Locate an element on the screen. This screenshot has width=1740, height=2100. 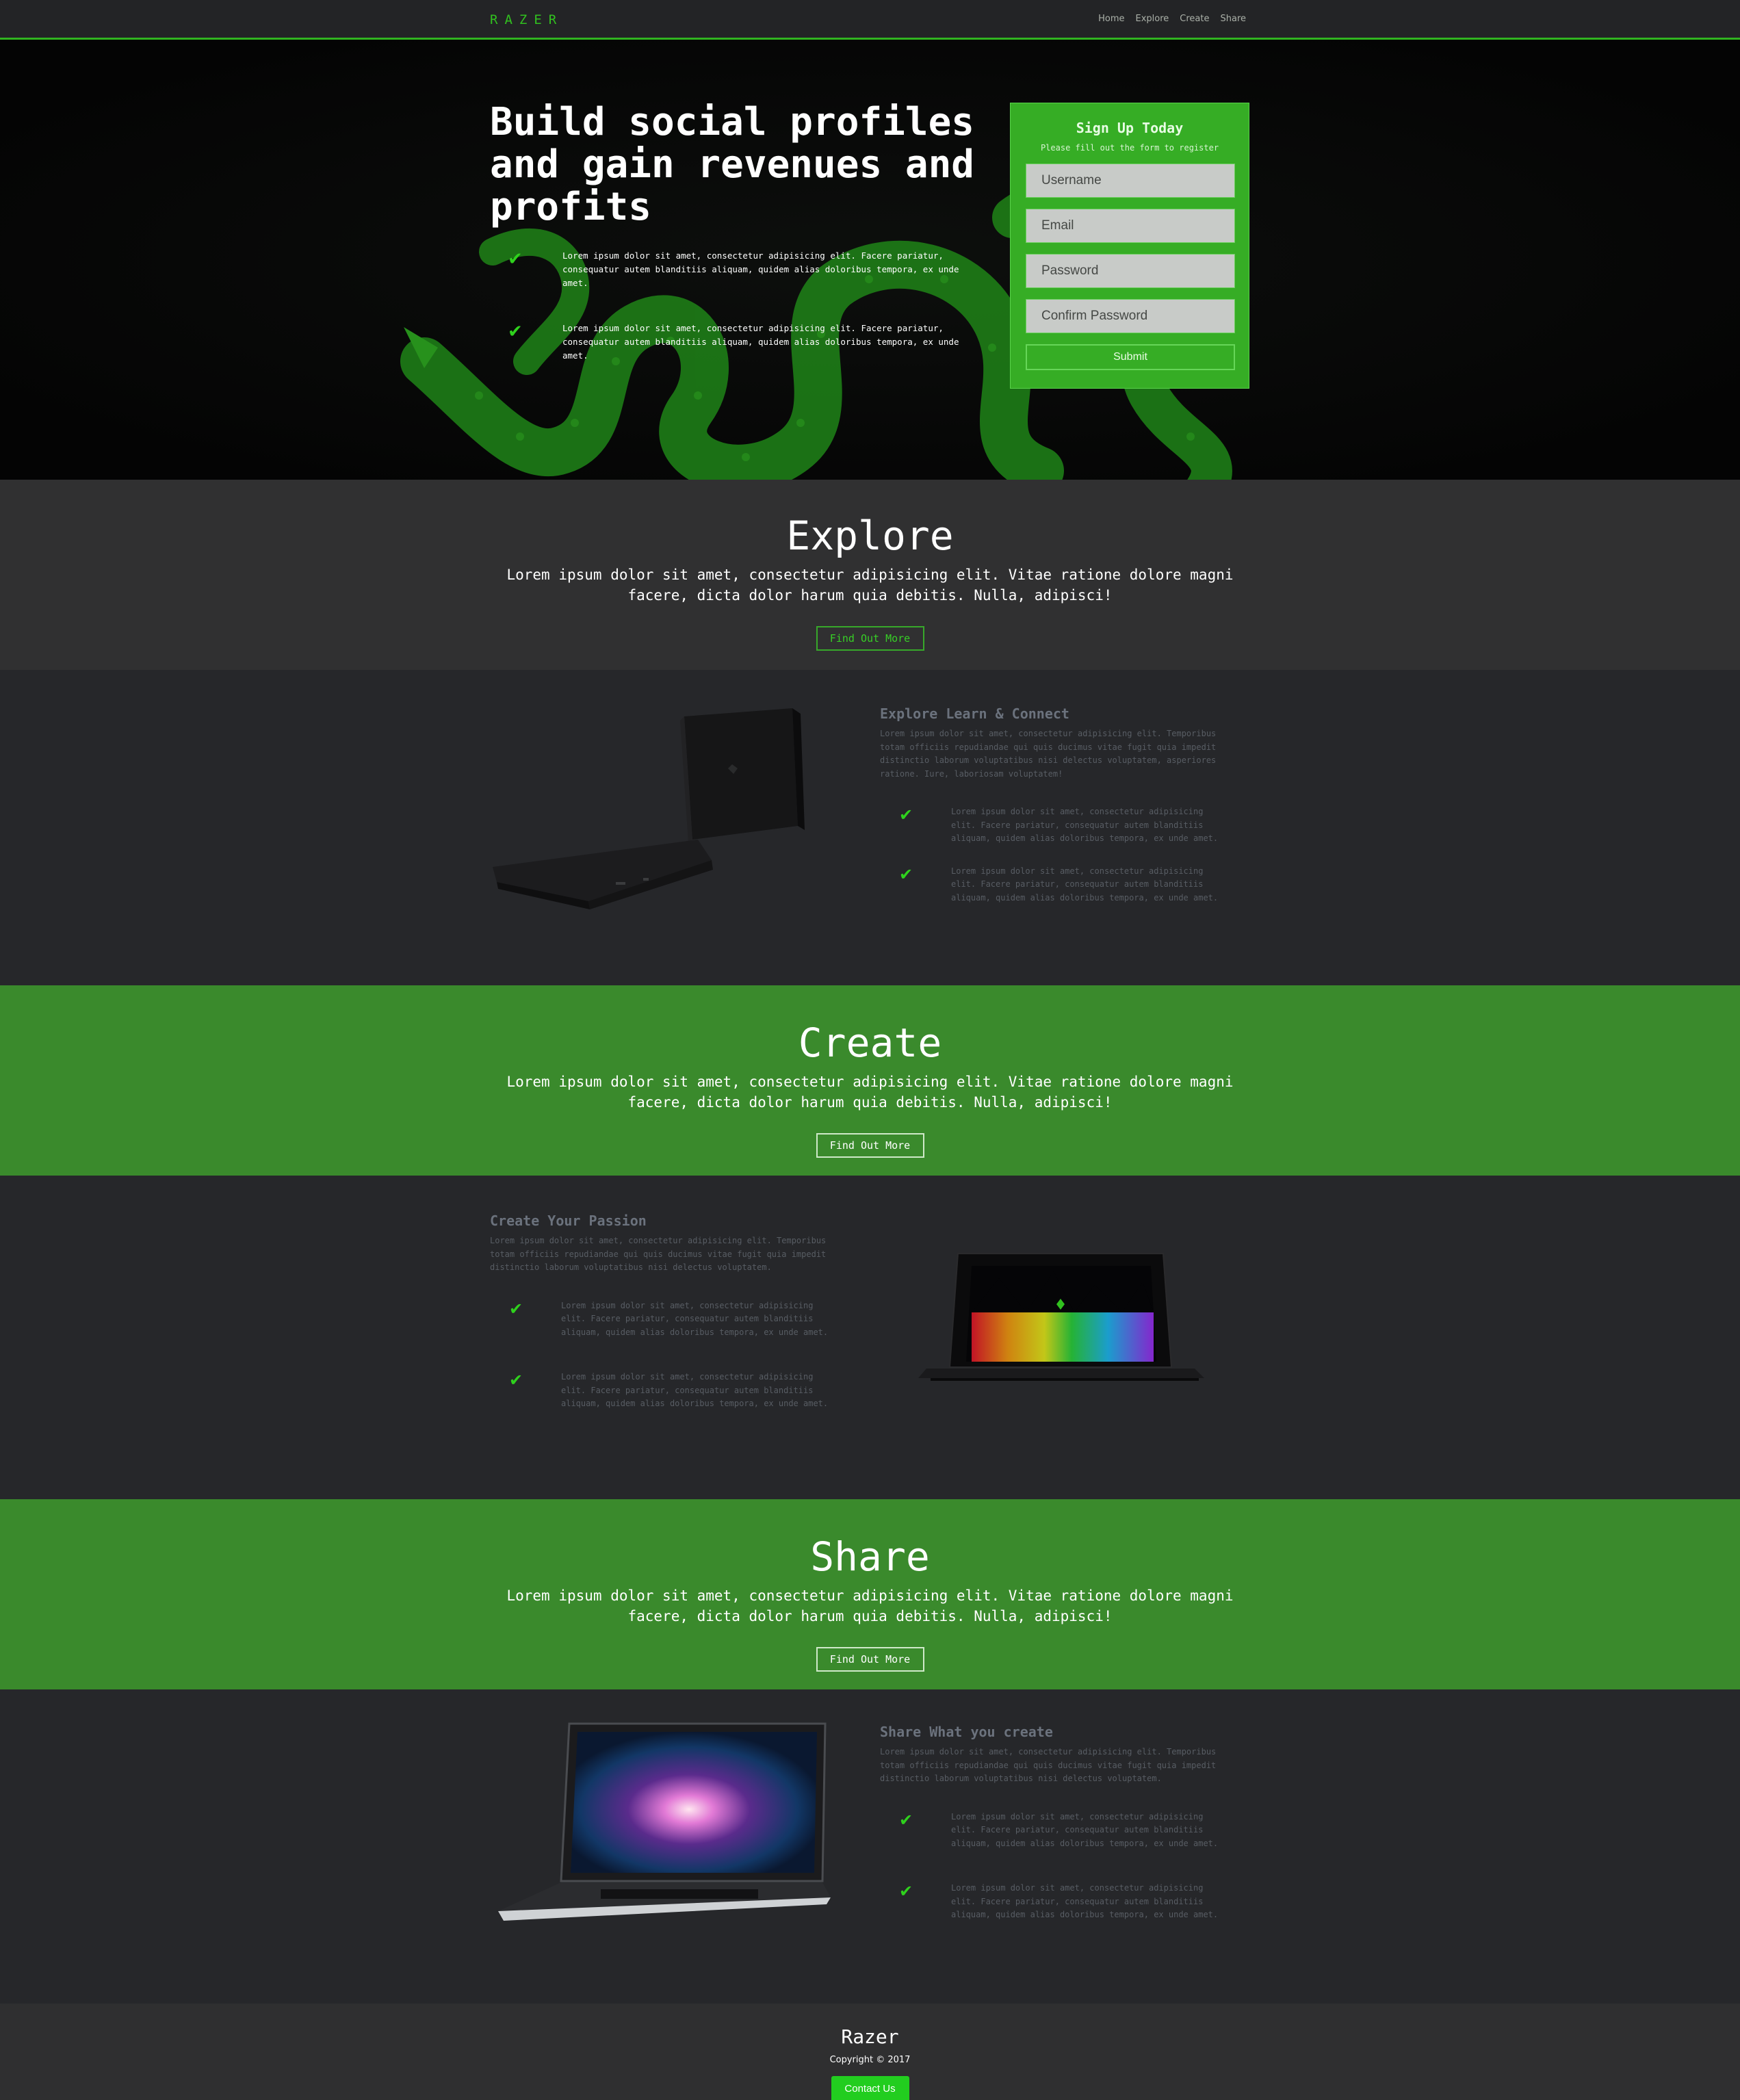
explore-feature-title: Explore Learn & Connect is located at coordinates (974, 714).